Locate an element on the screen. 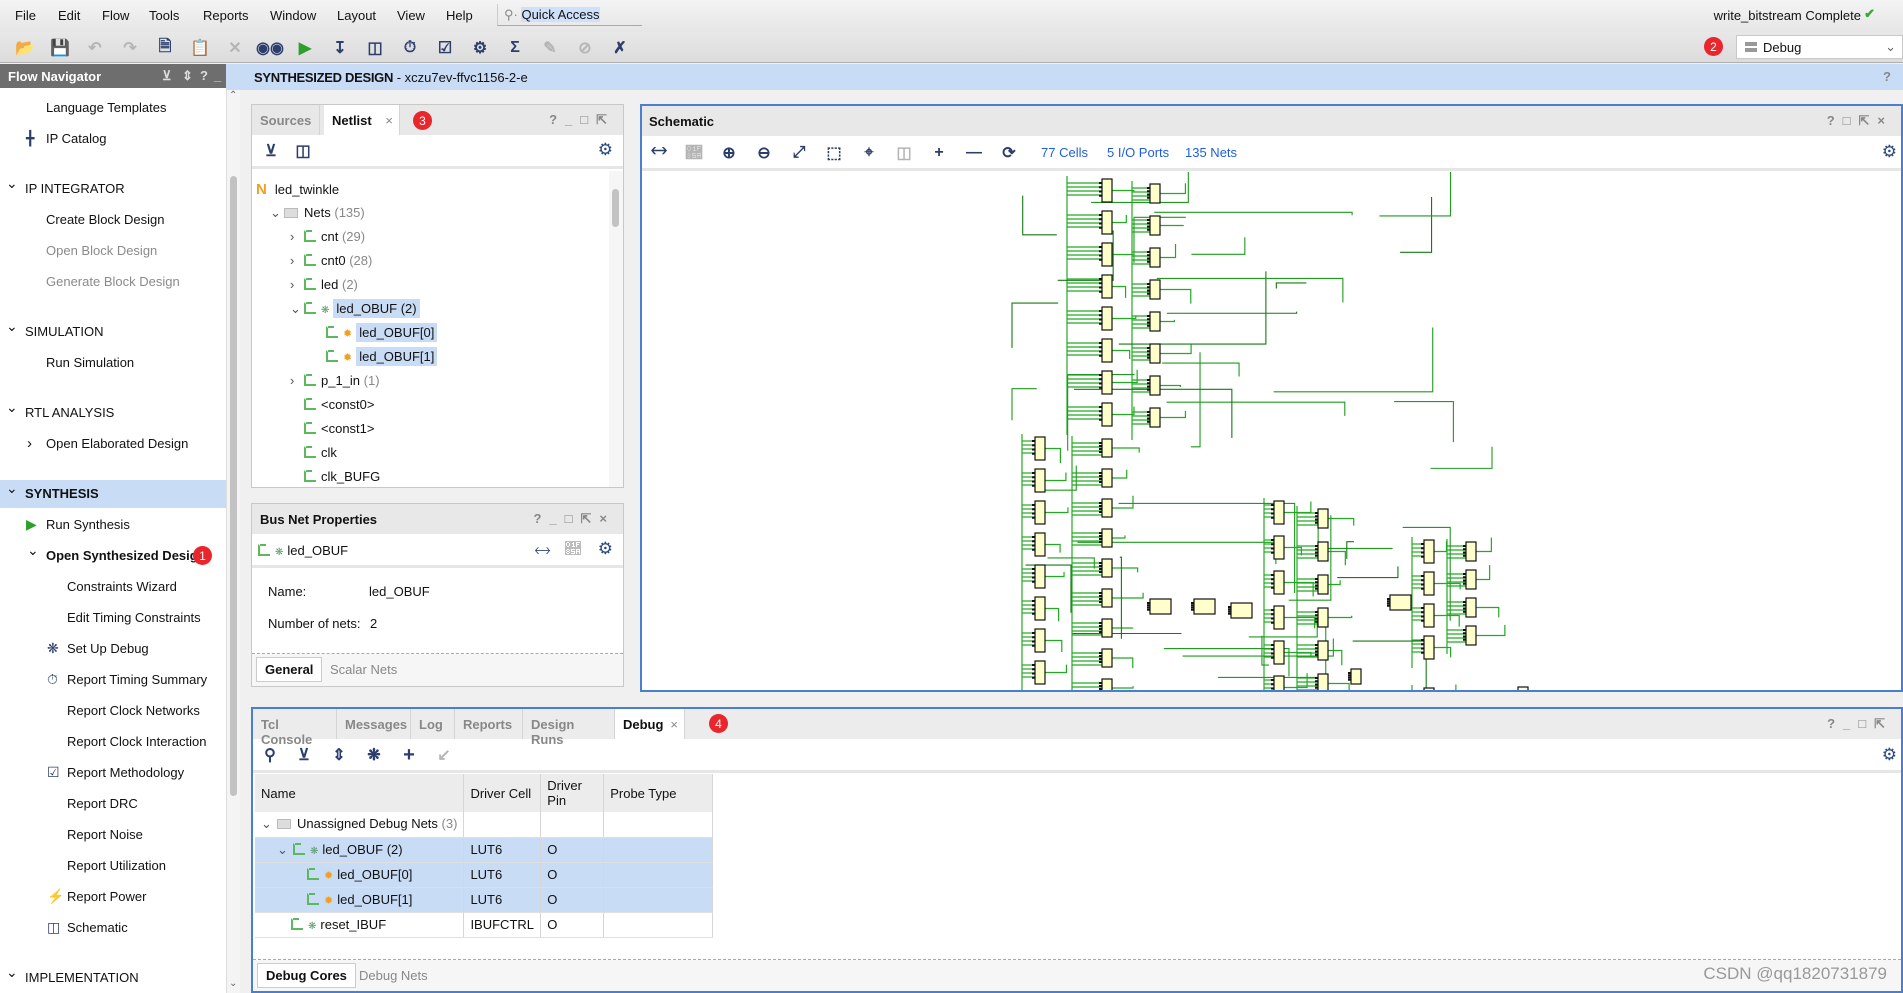 This screenshot has height=993, width=1903. settings-icon: ⚙ is located at coordinates (480, 48).